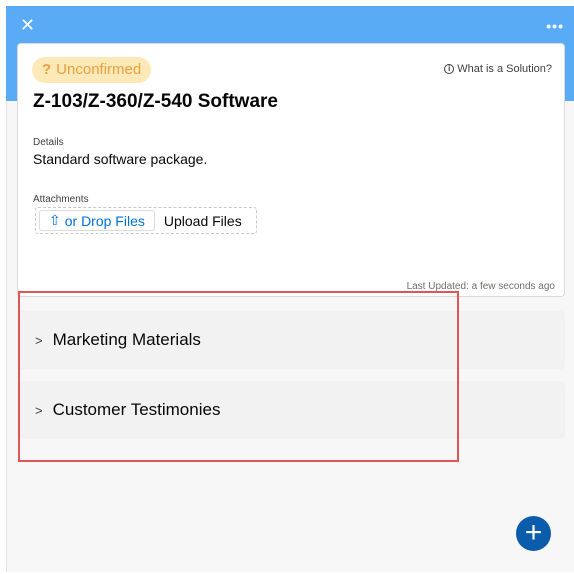 Image resolution: width=574 pixels, height=574 pixels. I want to click on upload-button: ⇧ or Drop Files, so click(97, 220).